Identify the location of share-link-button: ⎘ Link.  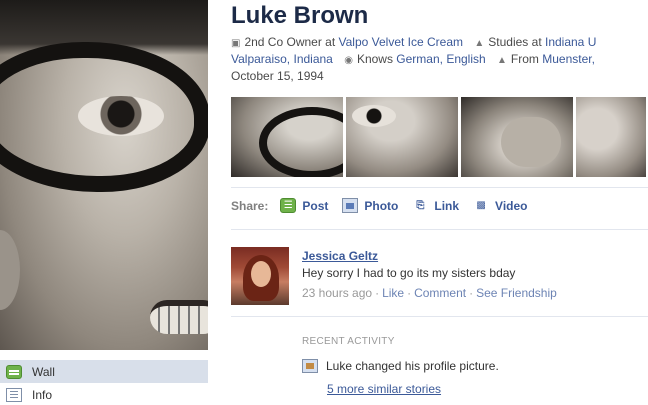
(435, 205).